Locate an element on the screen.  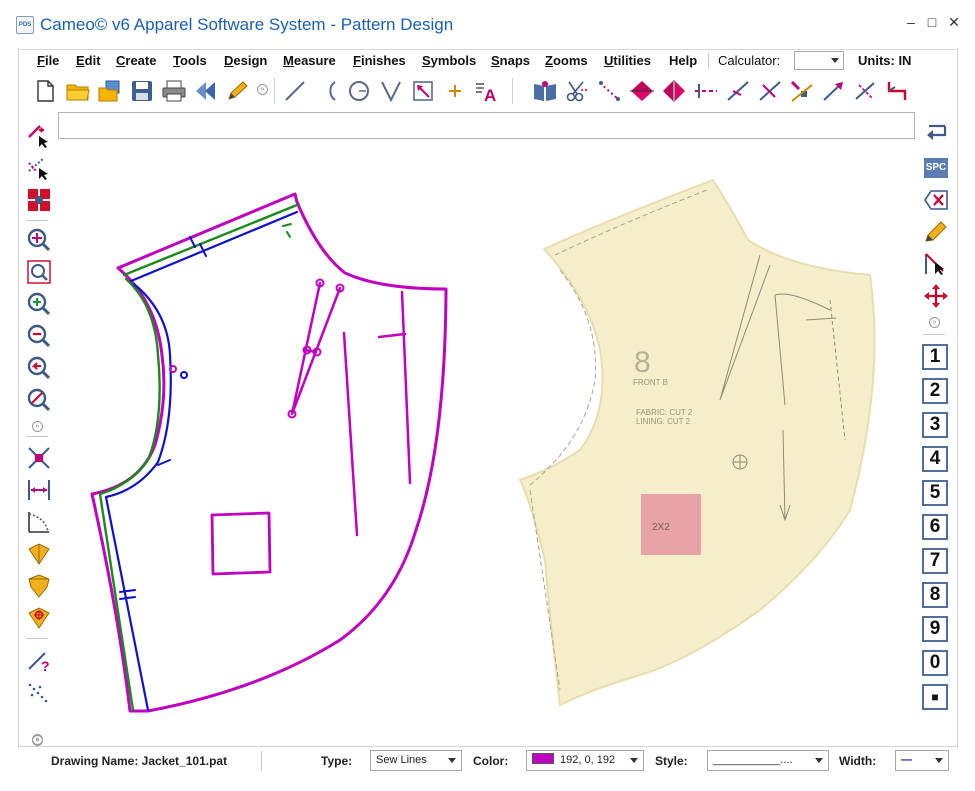
point-key: ■ is located at coordinates (935, 697).